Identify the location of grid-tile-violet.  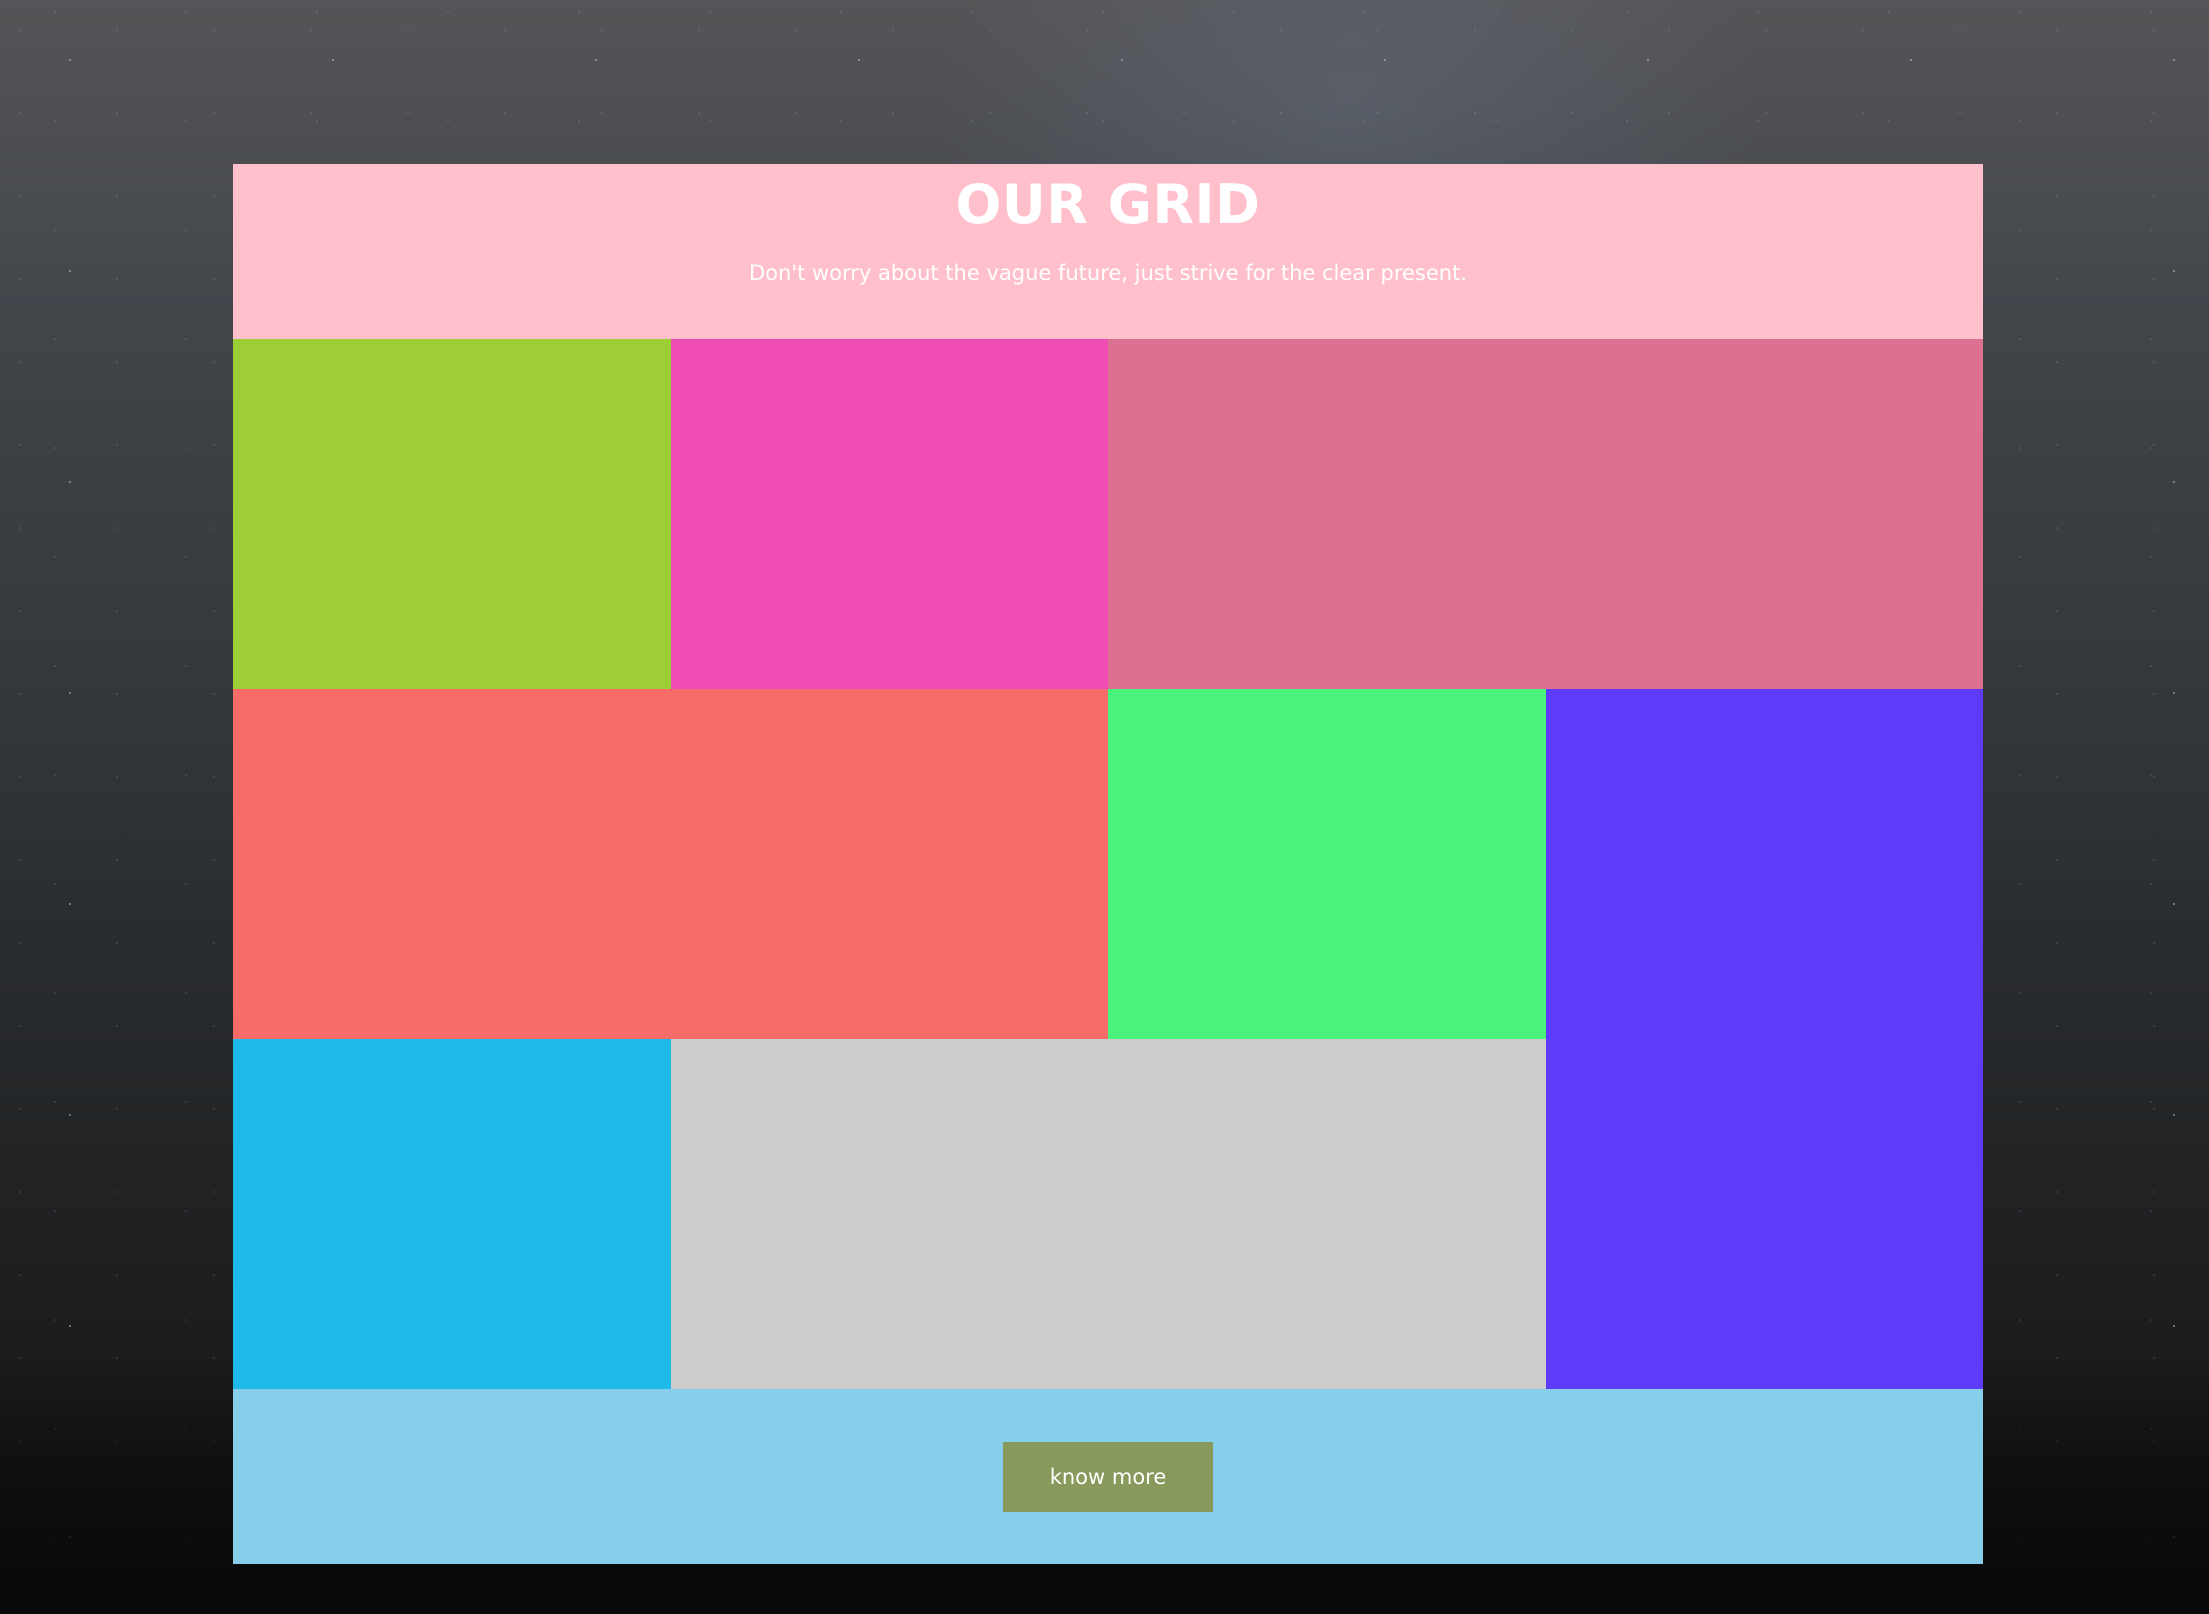
(1764, 1039).